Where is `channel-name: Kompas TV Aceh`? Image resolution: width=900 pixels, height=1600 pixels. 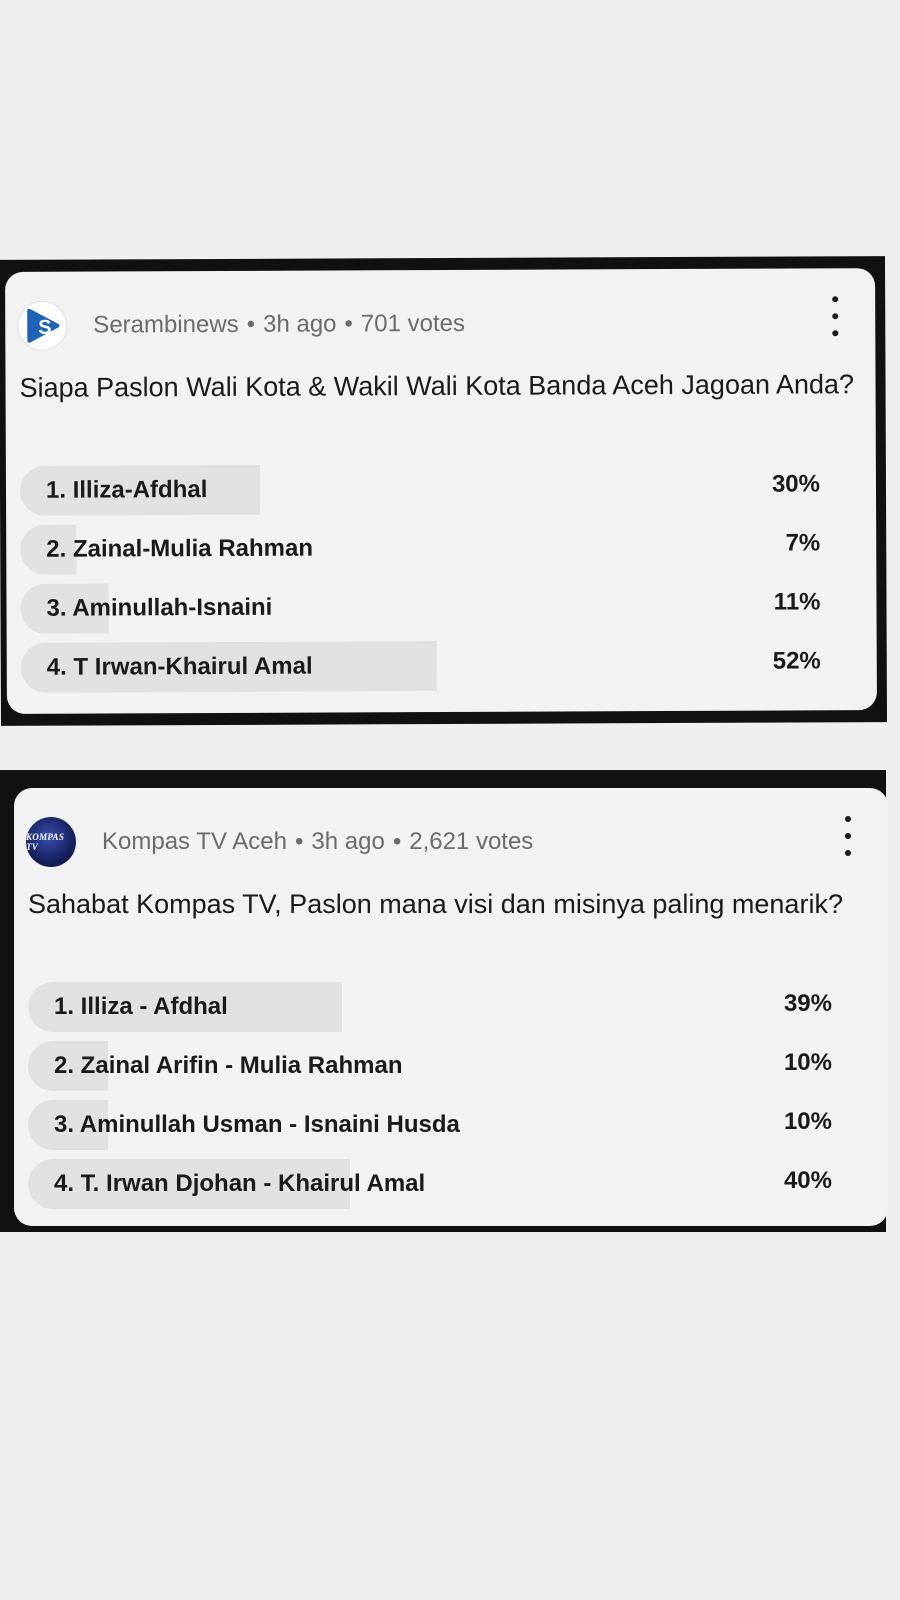 channel-name: Kompas TV Aceh is located at coordinates (194, 841).